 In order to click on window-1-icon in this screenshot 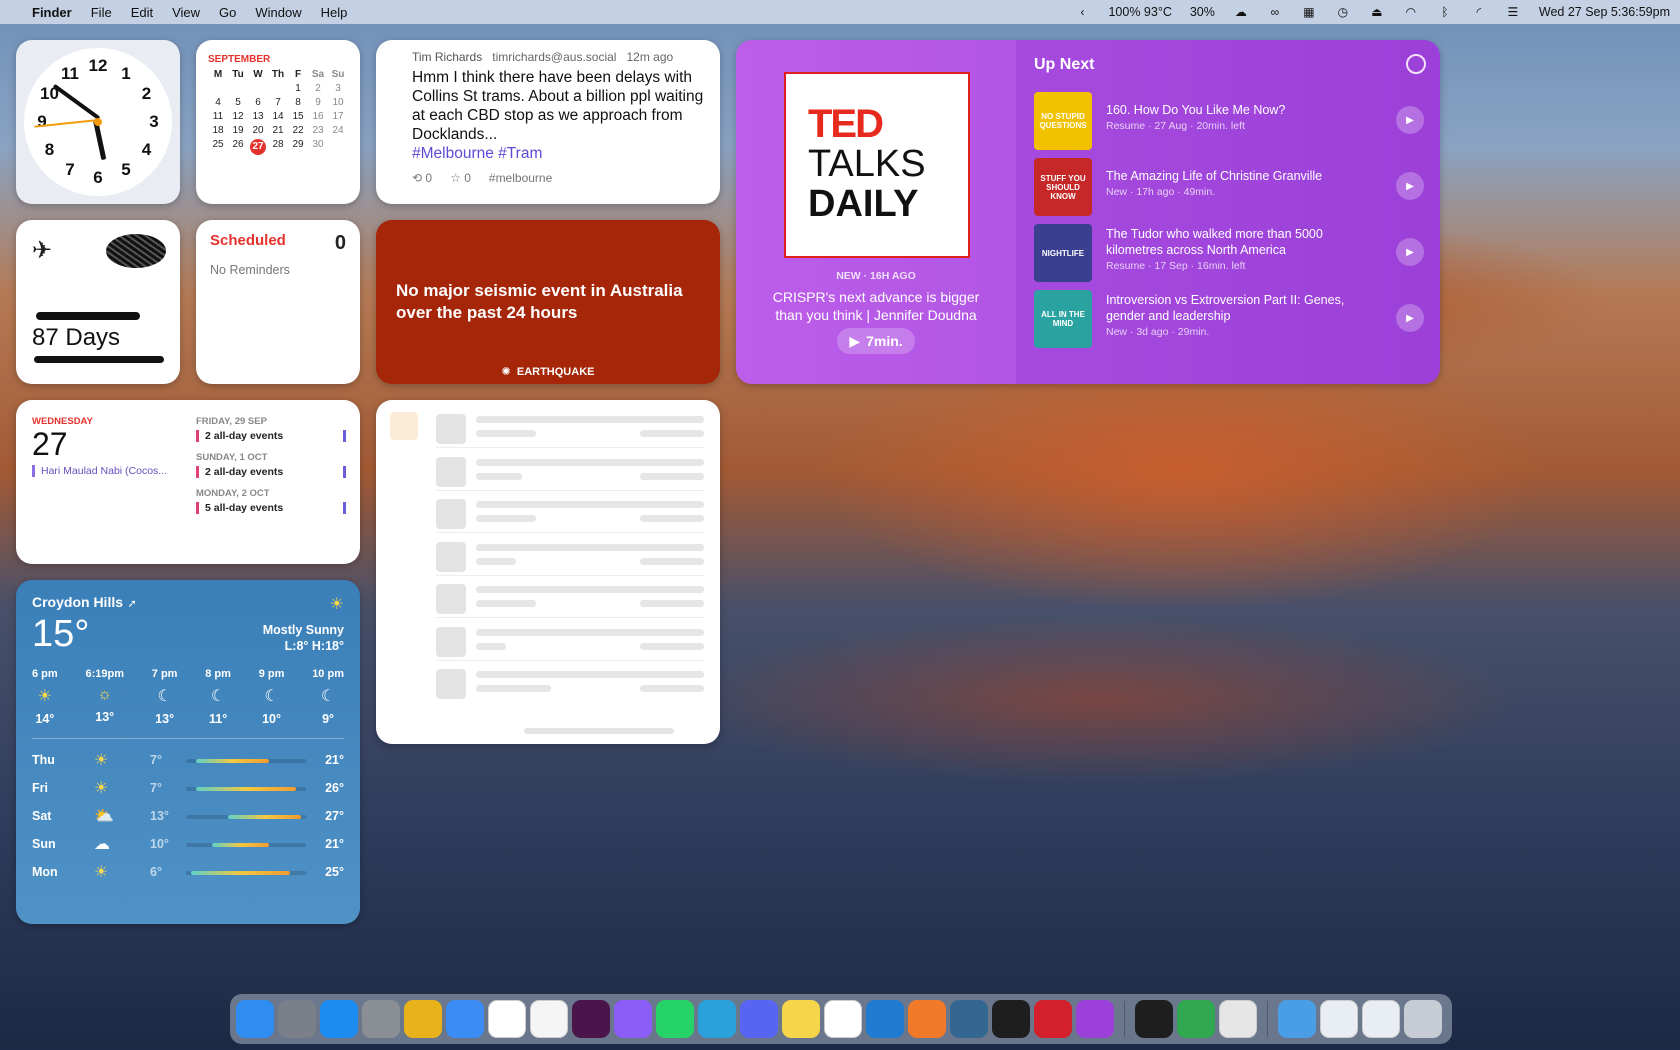, I will do `click(1339, 1019)`.